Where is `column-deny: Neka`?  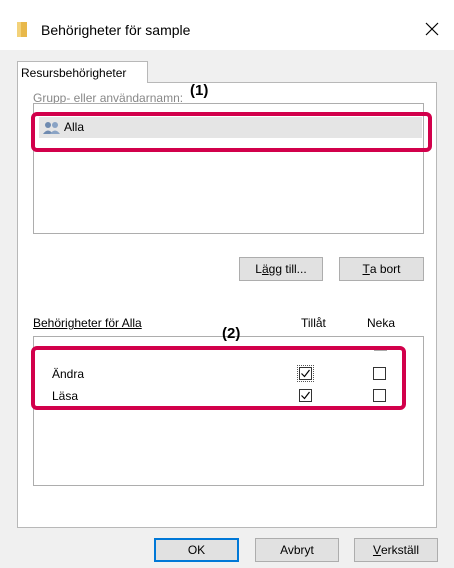 column-deny: Neka is located at coordinates (381, 323).